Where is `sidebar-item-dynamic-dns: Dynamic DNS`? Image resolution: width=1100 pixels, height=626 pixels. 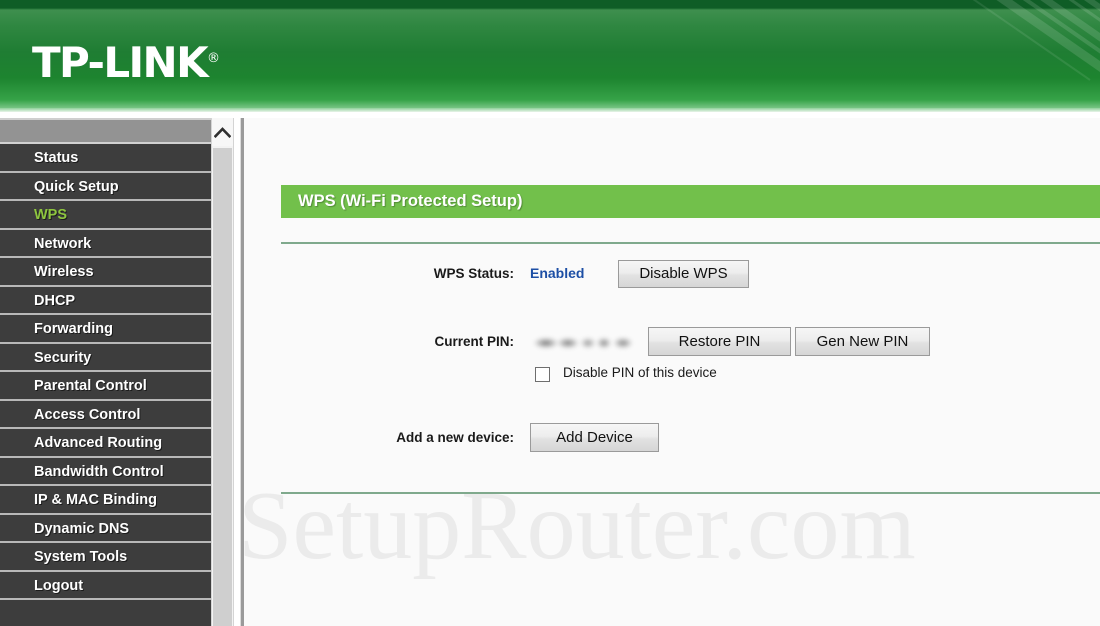 sidebar-item-dynamic-dns: Dynamic DNS is located at coordinates (105, 528).